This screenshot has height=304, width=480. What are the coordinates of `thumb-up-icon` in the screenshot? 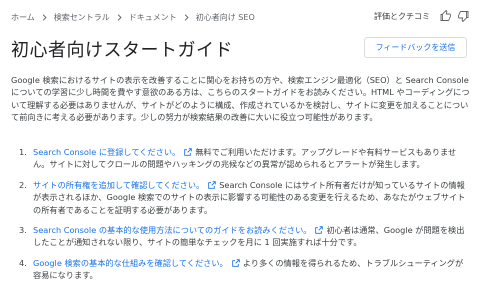 It's located at (446, 16).